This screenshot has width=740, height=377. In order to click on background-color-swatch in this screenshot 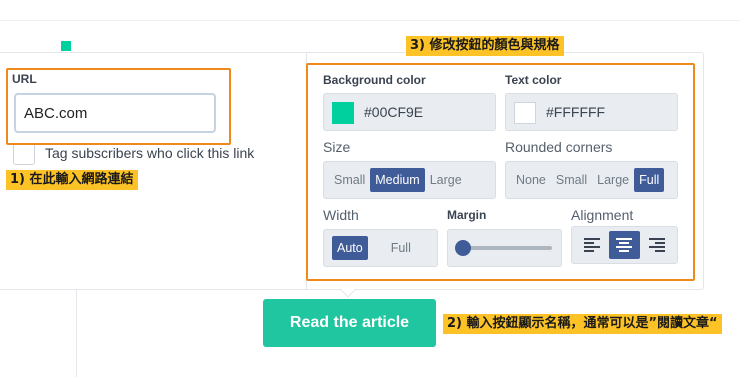, I will do `click(343, 113)`.